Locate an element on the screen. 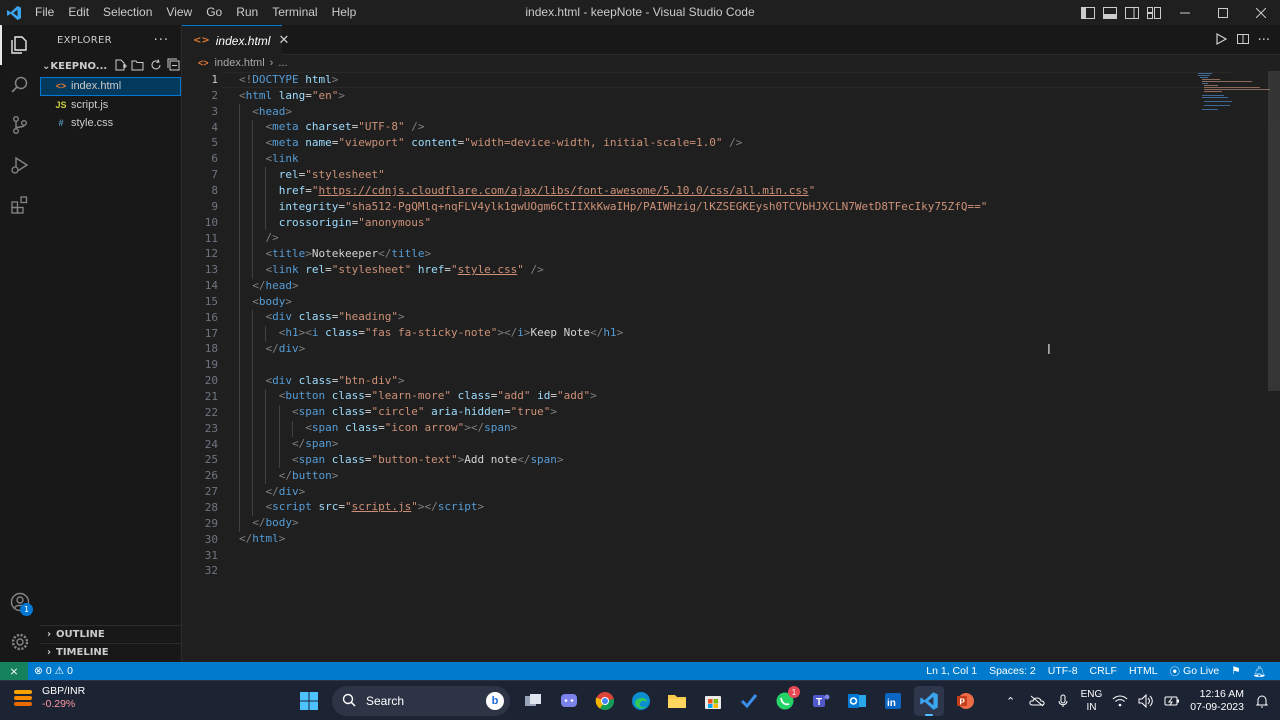 The height and width of the screenshot is (720, 1280). new-folder-icon is located at coordinates (138, 66).